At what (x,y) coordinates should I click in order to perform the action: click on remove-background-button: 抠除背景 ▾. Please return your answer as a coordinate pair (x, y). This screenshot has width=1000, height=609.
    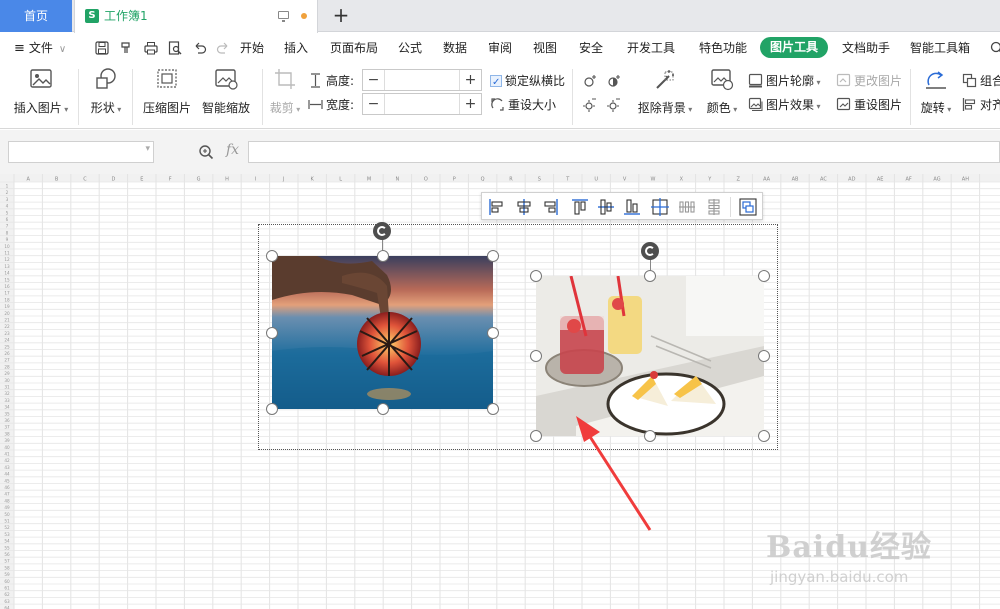
    Looking at the image, I should click on (665, 91).